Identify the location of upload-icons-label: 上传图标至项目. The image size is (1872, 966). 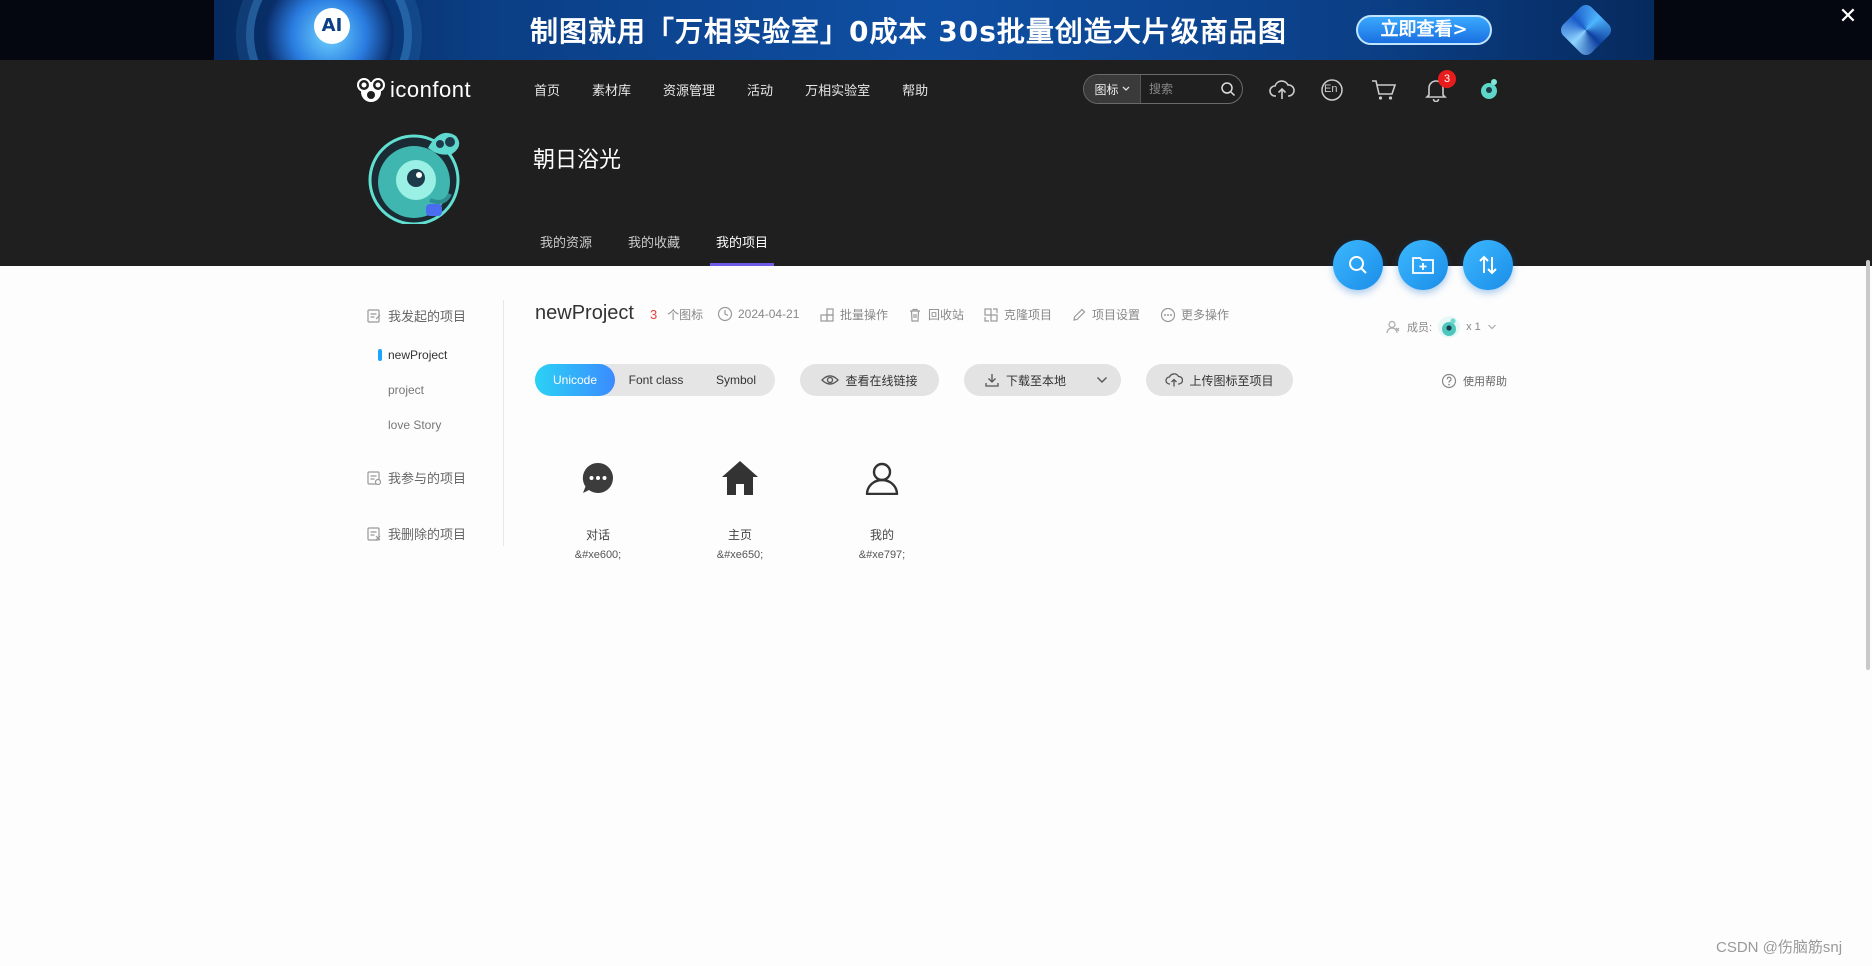
(1231, 380).